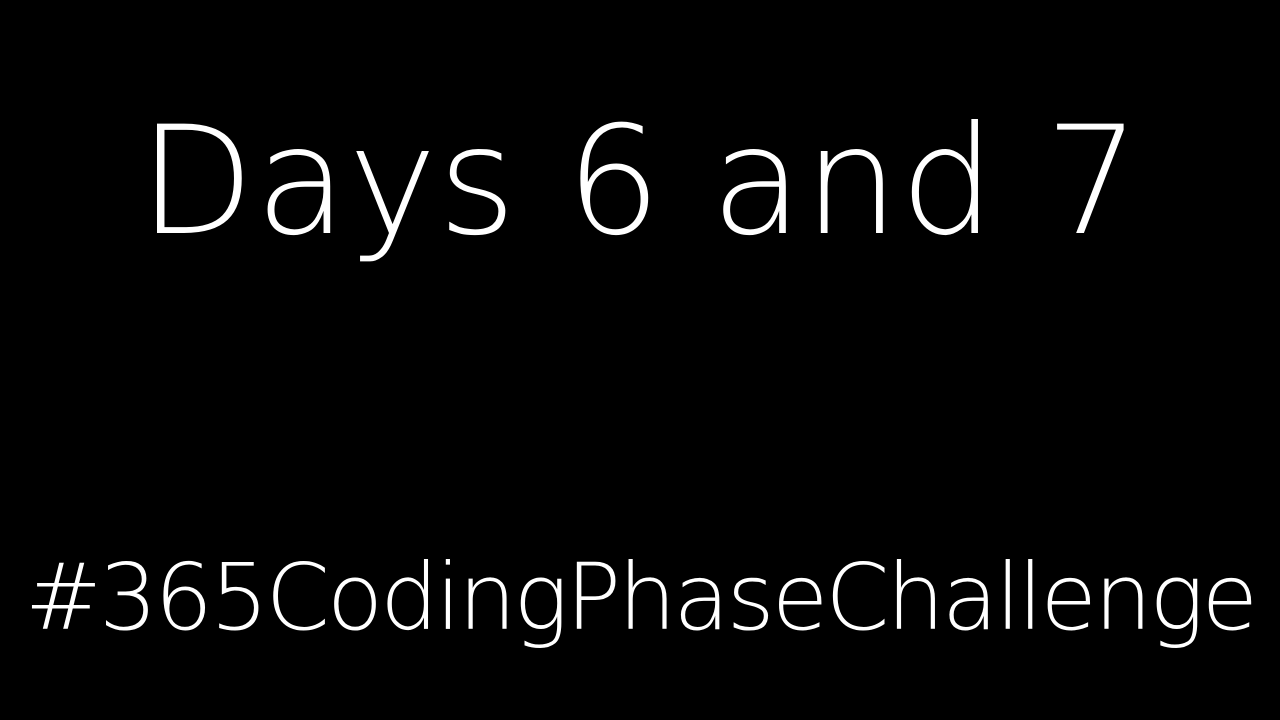  Describe the element at coordinates (641, 597) in the screenshot. I see `slide-hashtag: #365CodingPhaseChallenge` at that location.